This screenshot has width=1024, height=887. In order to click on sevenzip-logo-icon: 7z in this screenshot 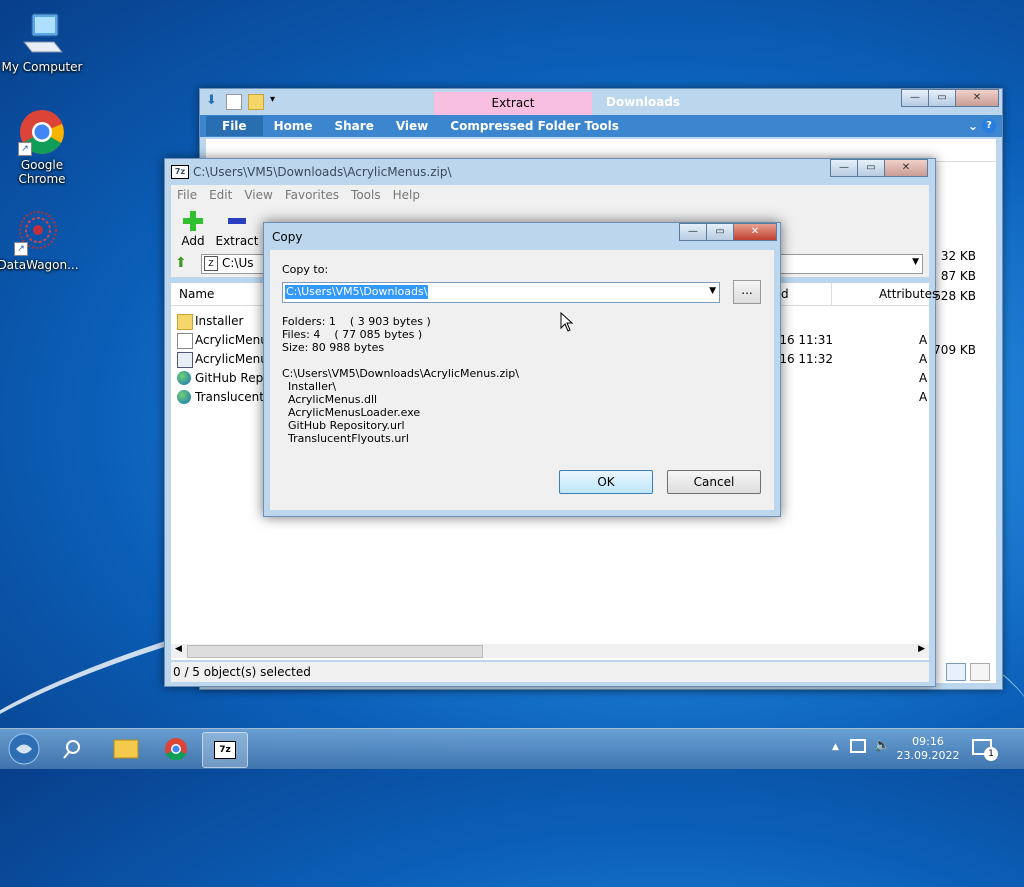, I will do `click(180, 172)`.